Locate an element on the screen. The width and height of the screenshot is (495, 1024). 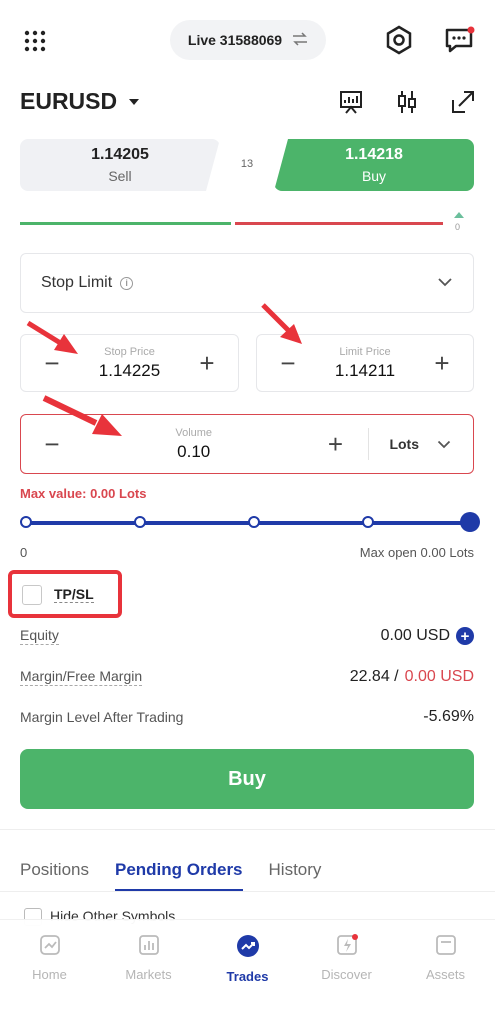
margin-value: 22.84 / is located at coordinates (374, 676).